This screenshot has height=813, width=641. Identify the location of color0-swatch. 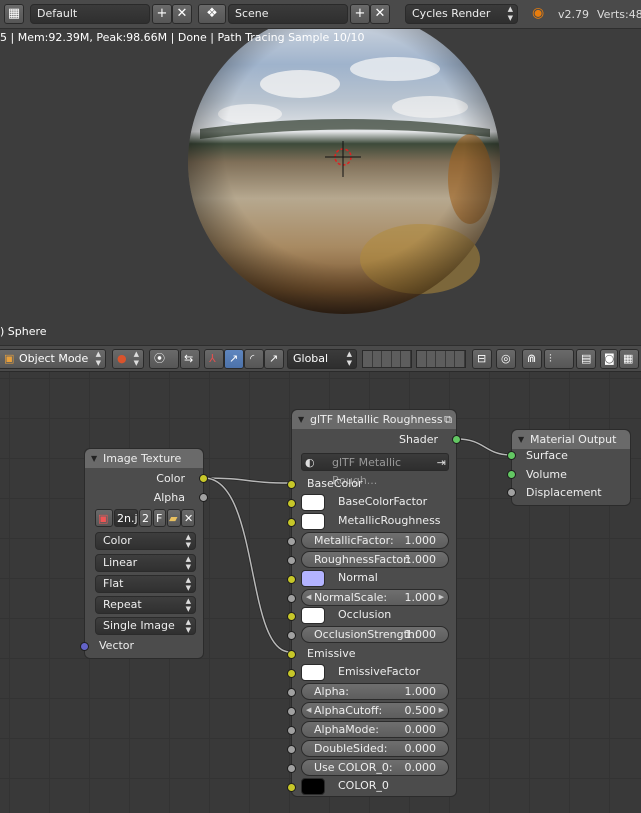
(313, 786).